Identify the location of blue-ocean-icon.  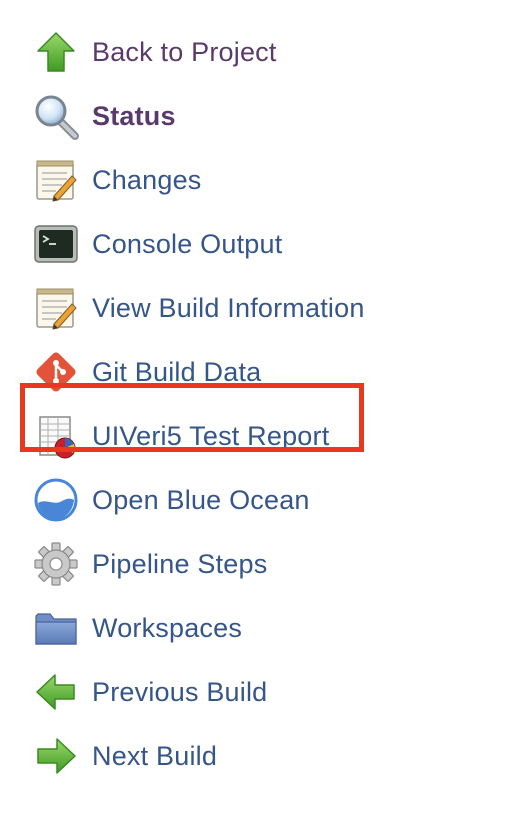
(56, 500).